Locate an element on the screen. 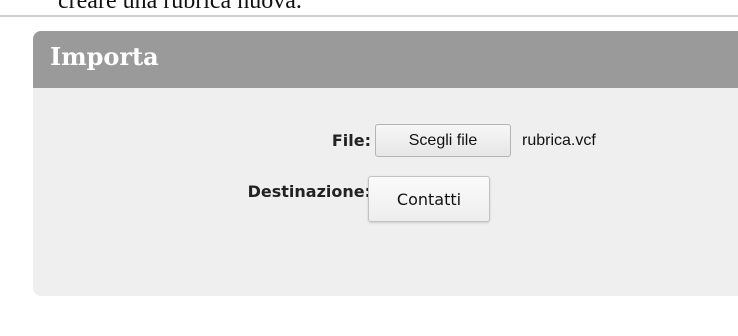 This screenshot has height=336, width=738. file-label: File: is located at coordinates (351, 140).